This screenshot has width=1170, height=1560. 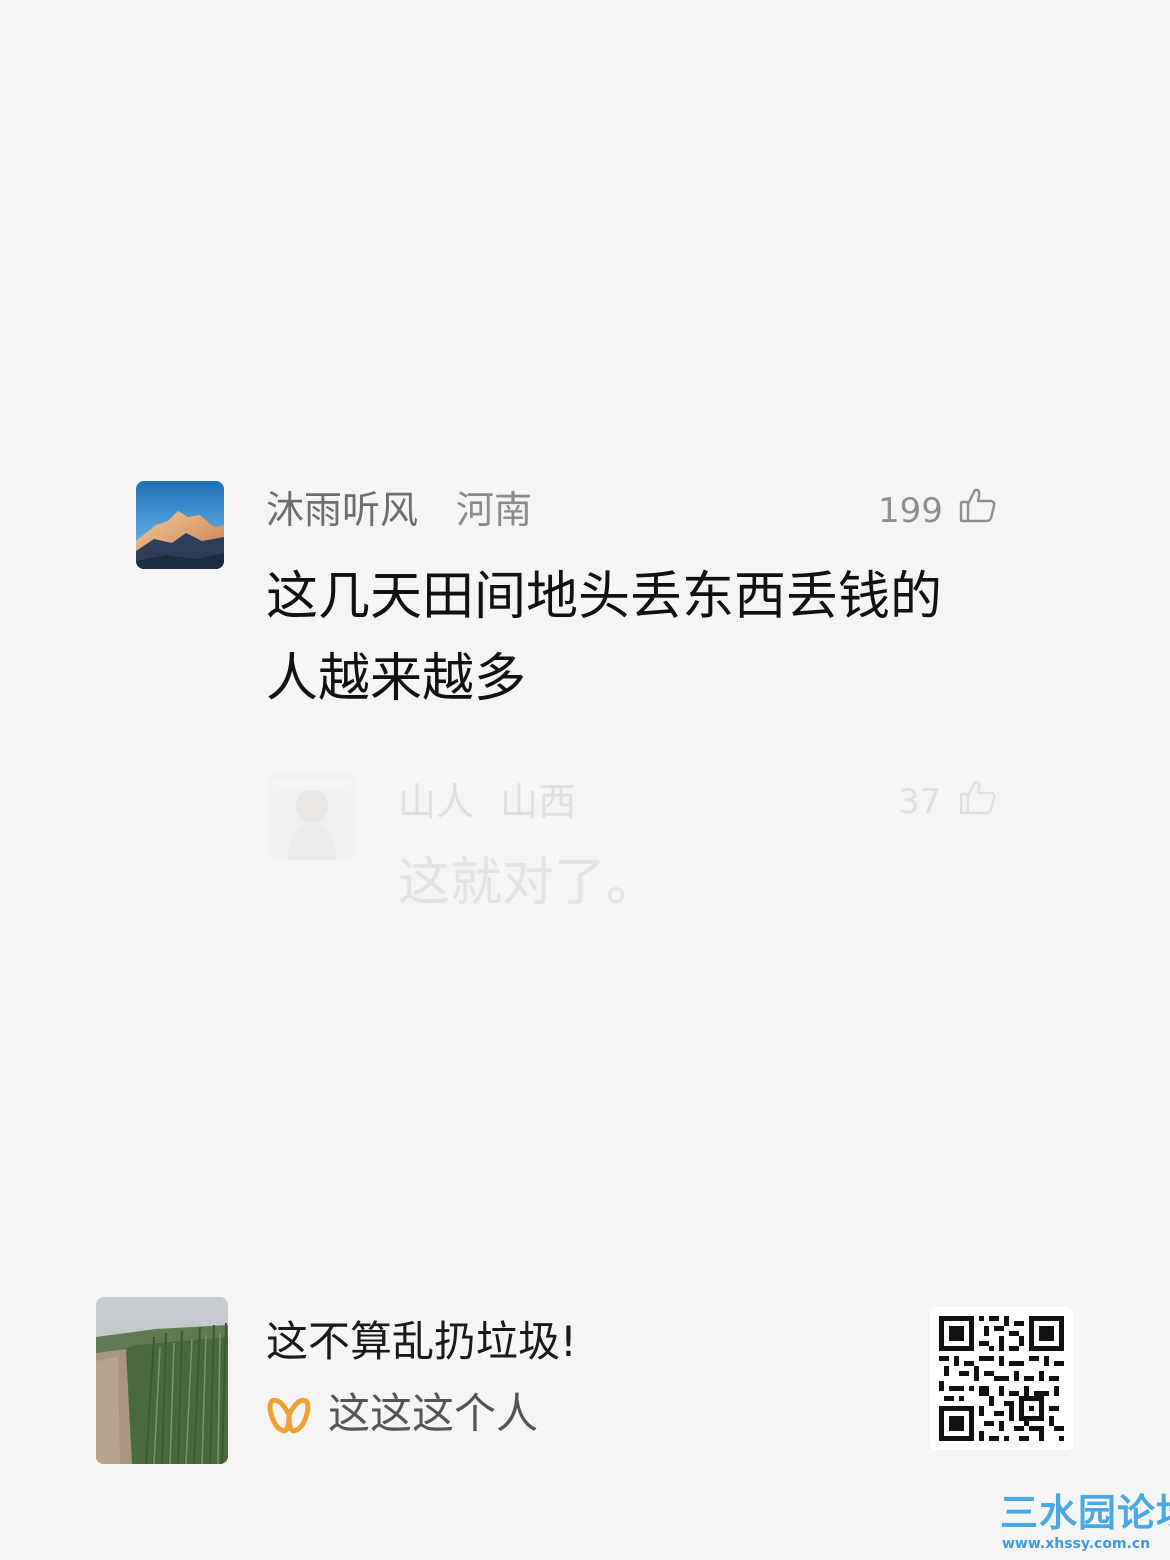 What do you see at coordinates (528, 883) in the screenshot?
I see `reply-text: 这就对了。` at bounding box center [528, 883].